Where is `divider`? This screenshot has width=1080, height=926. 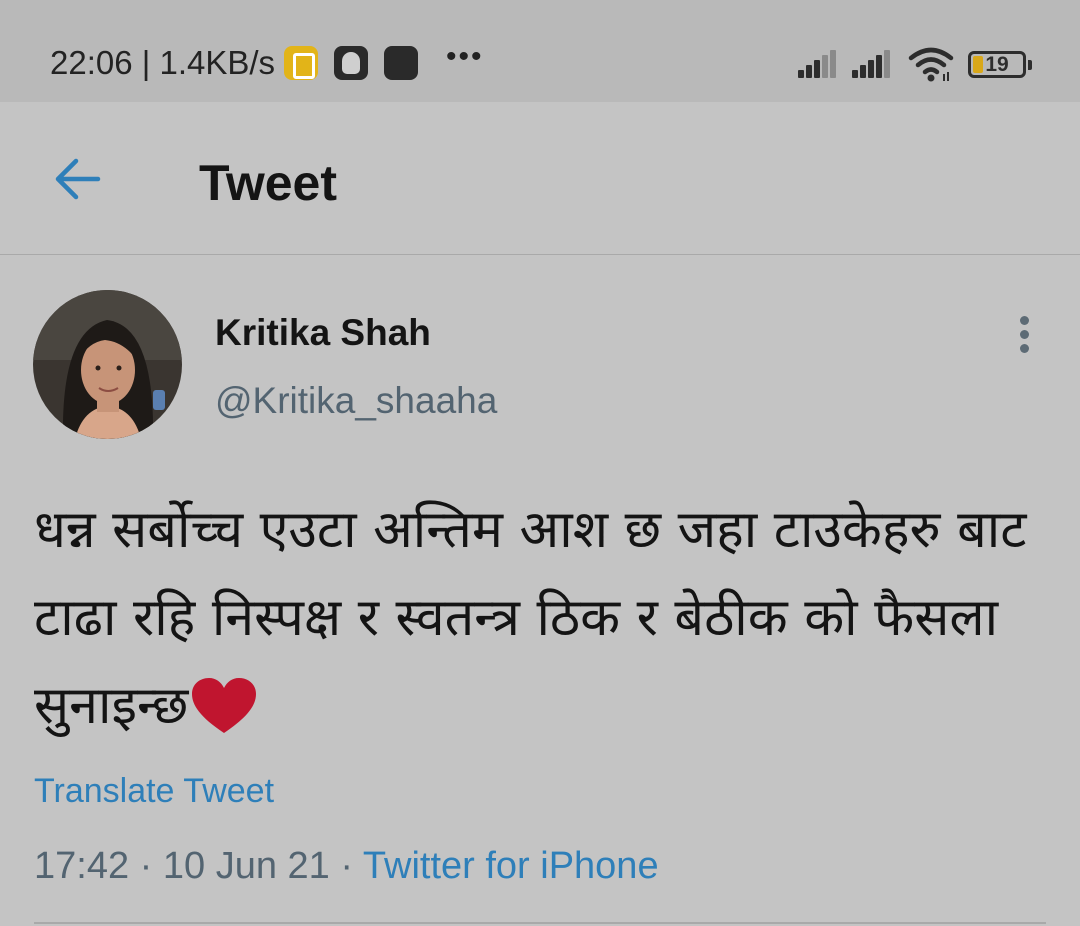 divider is located at coordinates (540, 923).